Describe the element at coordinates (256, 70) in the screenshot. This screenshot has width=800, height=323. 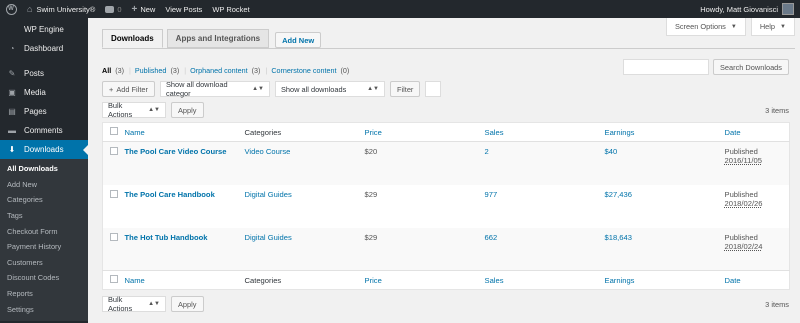
I see `view-orphaned-count: (3)` at that location.